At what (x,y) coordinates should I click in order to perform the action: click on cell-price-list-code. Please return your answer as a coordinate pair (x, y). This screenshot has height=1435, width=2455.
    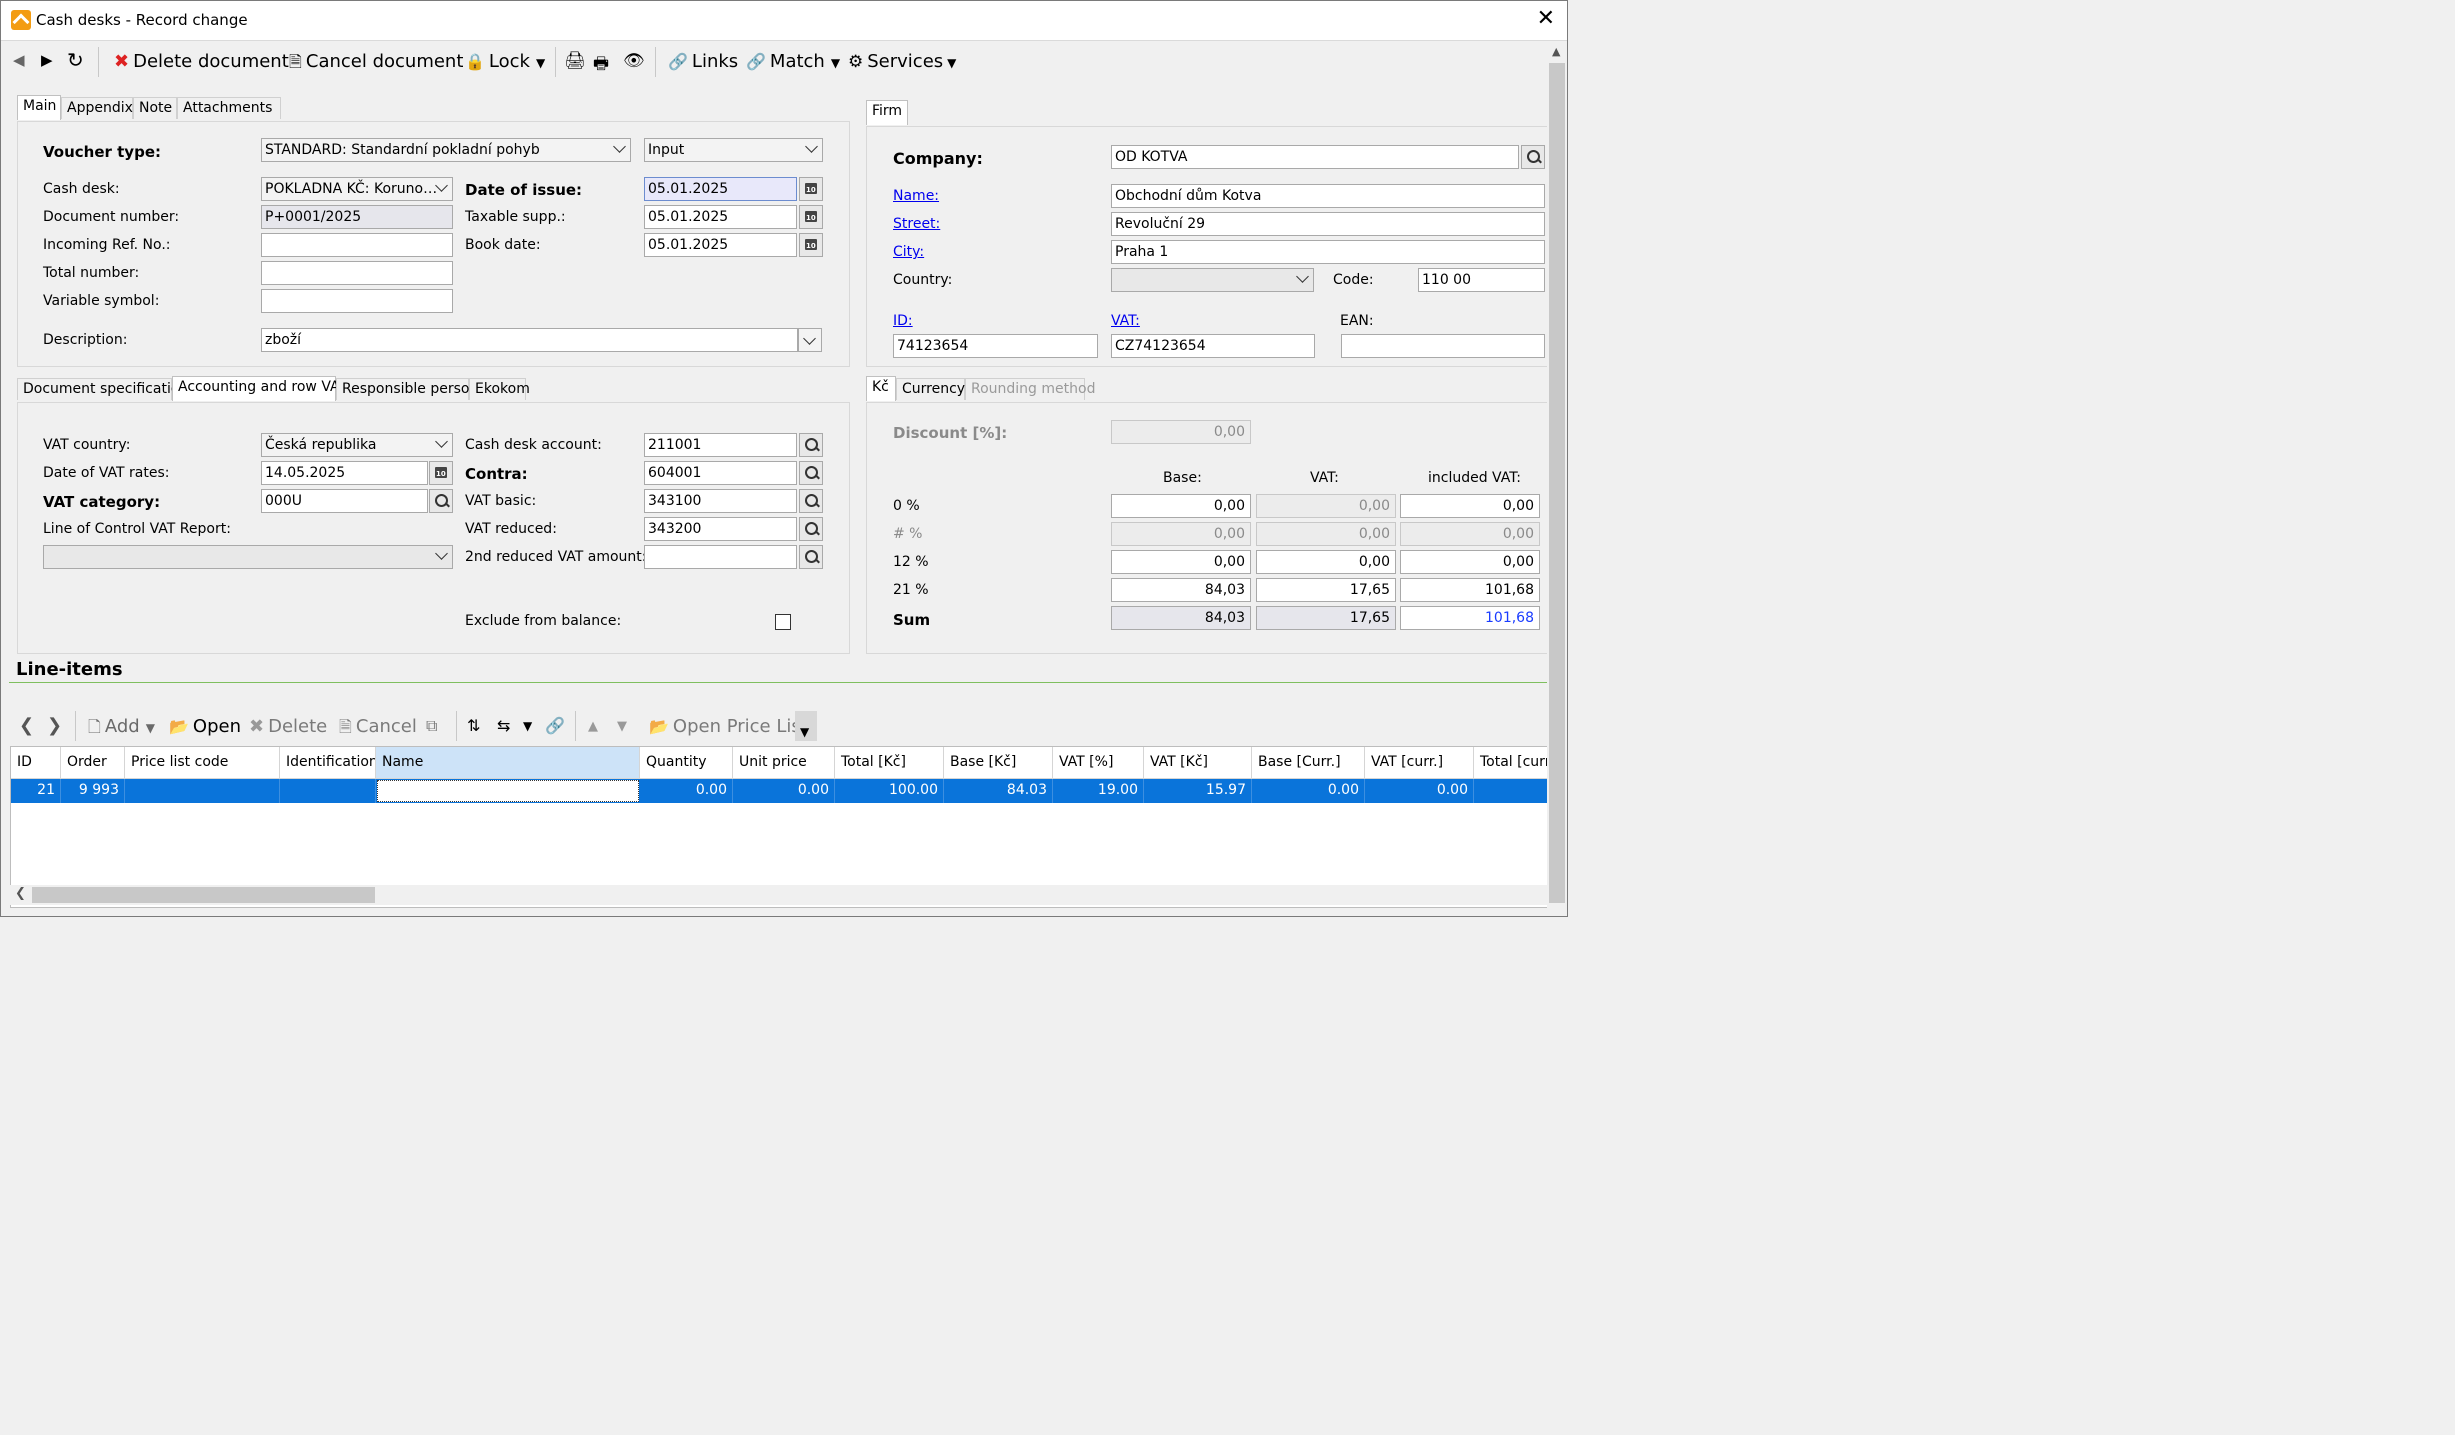
    Looking at the image, I should click on (202, 791).